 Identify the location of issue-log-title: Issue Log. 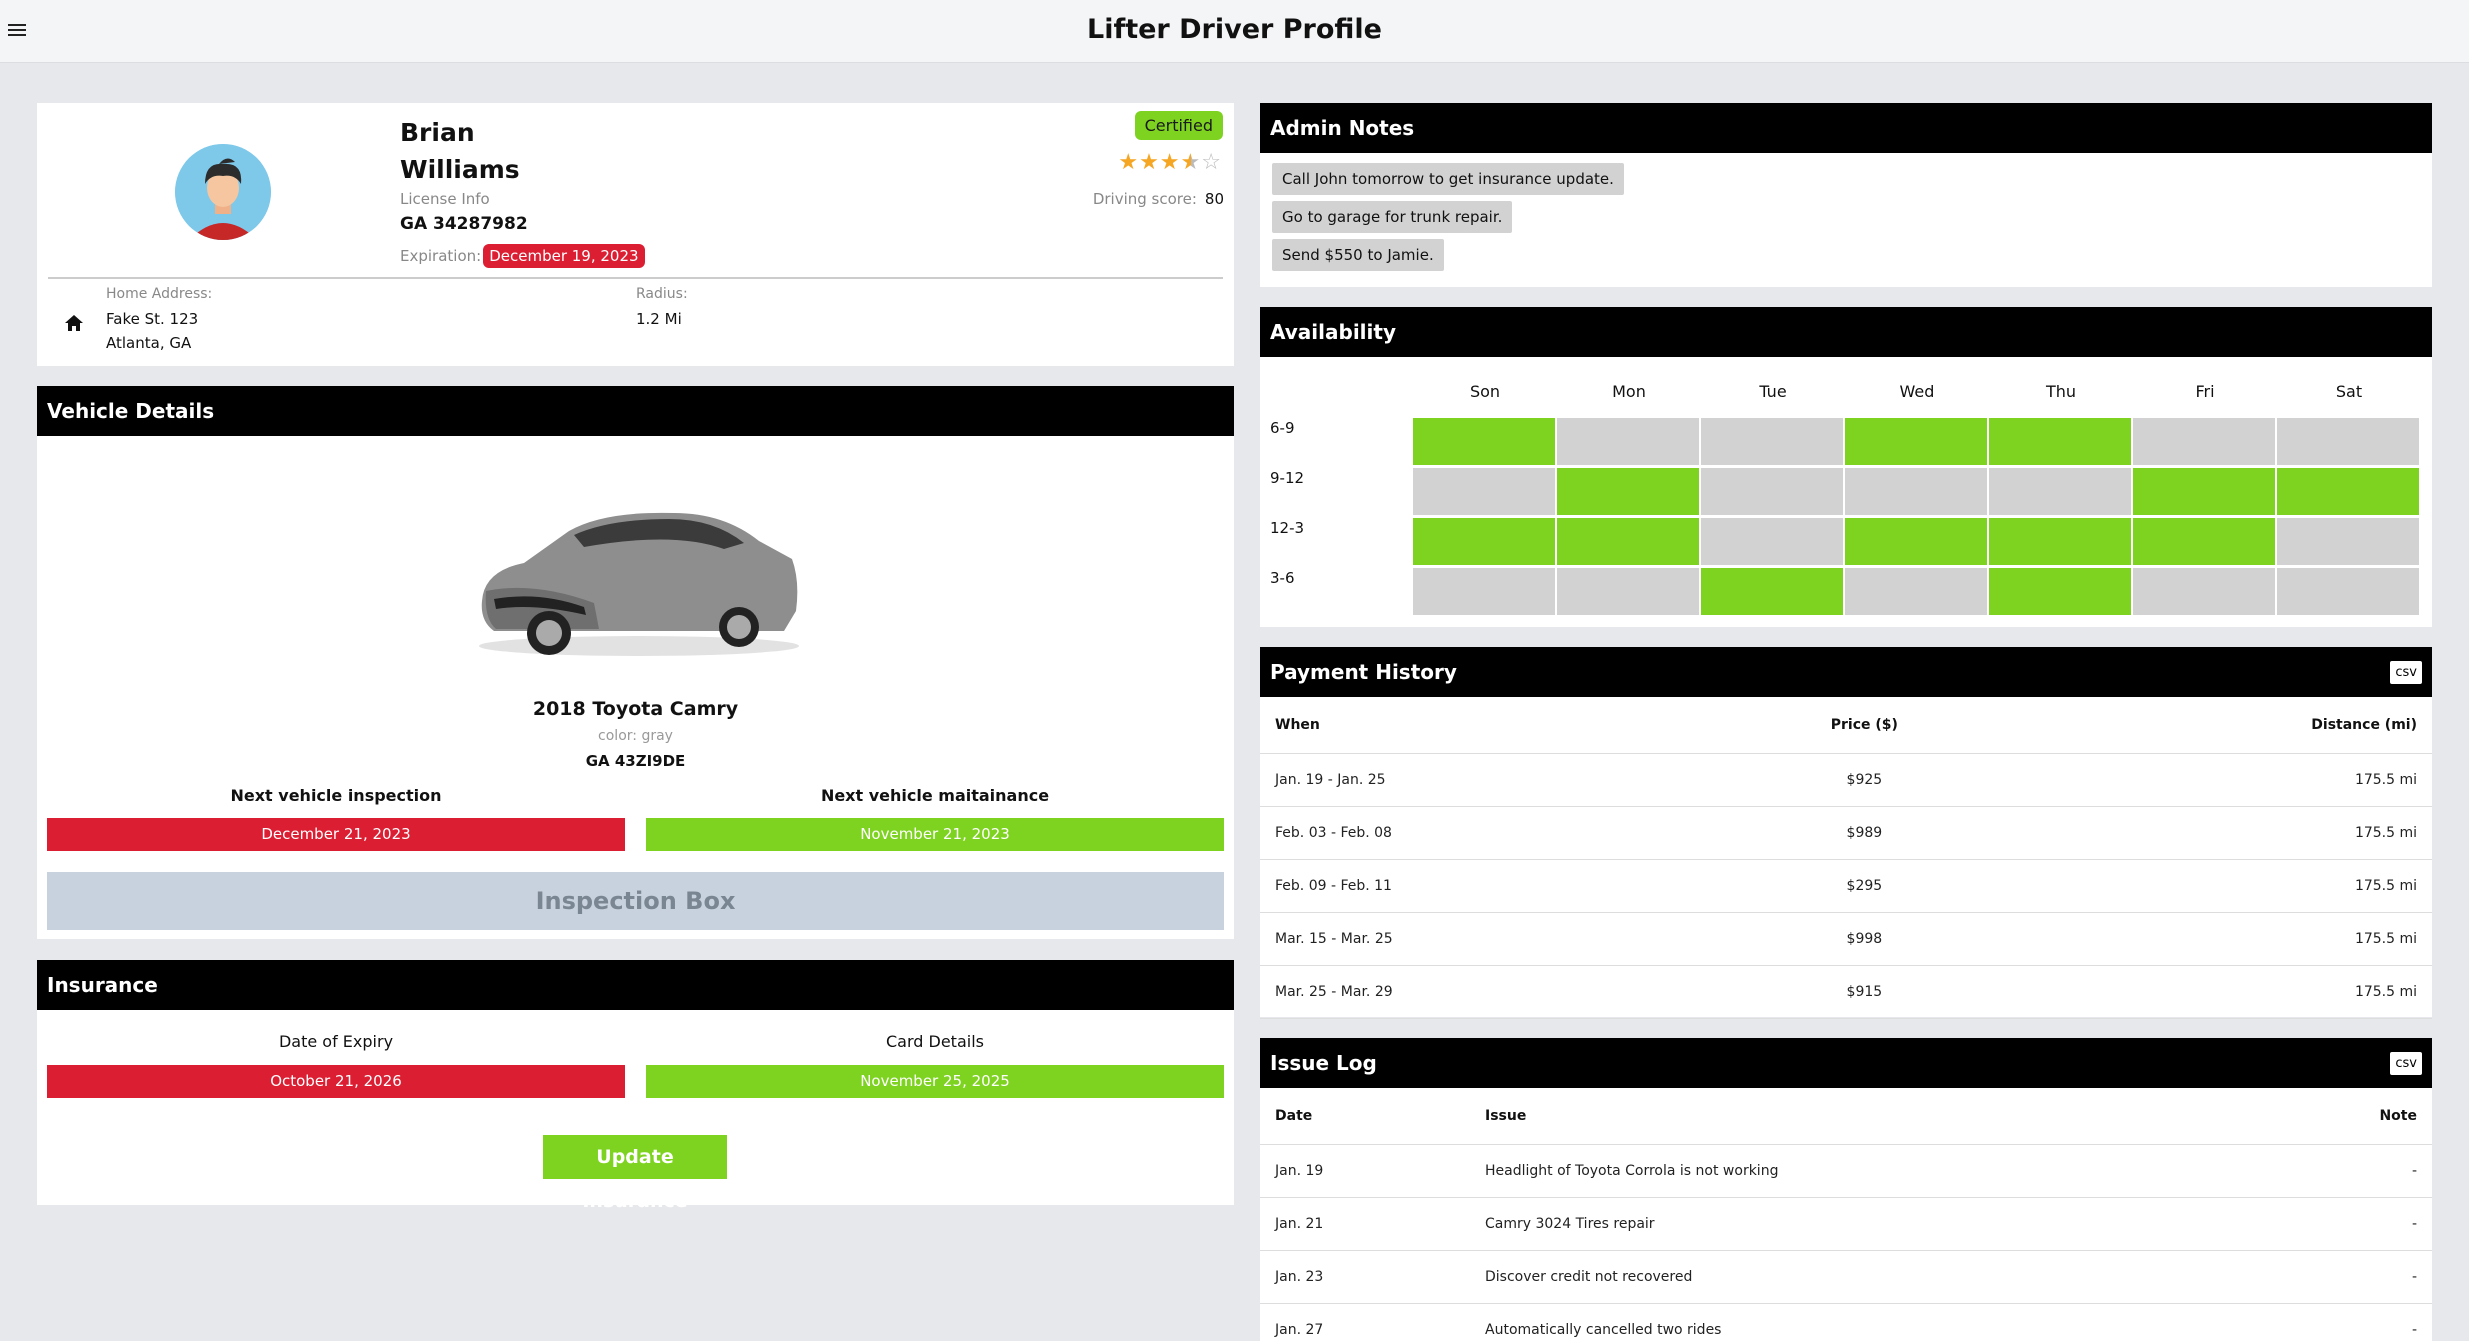
(1323, 1063).